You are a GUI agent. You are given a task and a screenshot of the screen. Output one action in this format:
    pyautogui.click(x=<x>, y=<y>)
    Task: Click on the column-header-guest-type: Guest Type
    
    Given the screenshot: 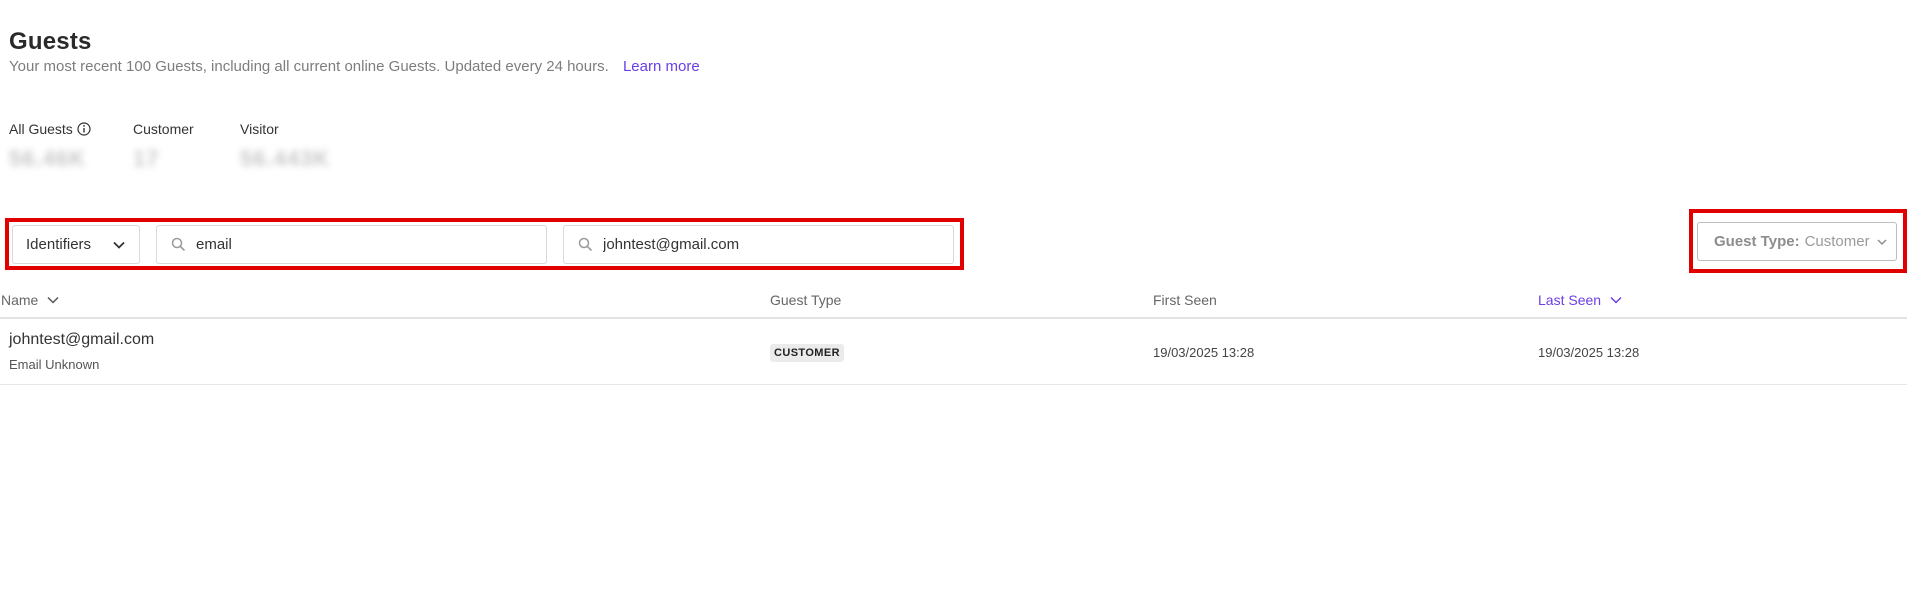 What is the action you would take?
    pyautogui.click(x=805, y=300)
    